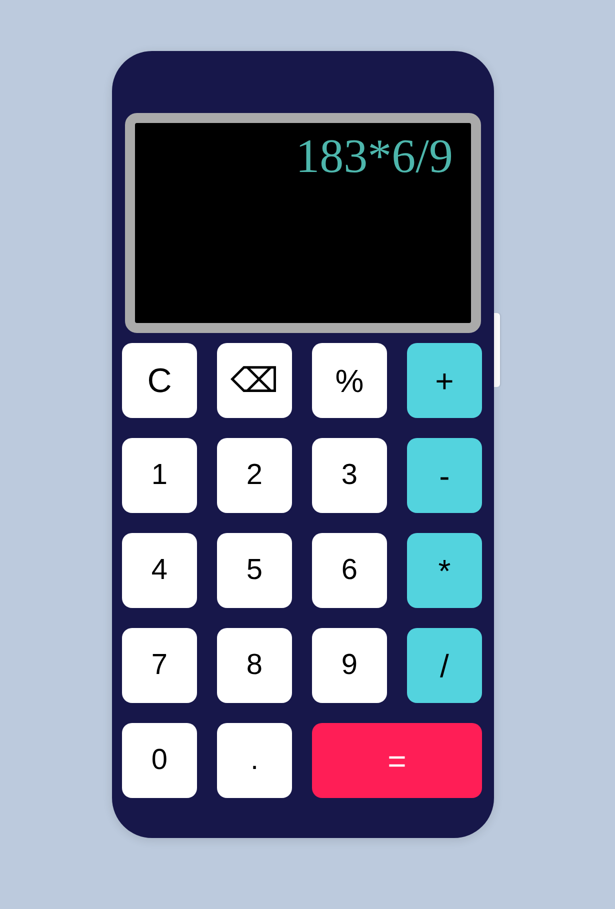 The width and height of the screenshot is (615, 909). Describe the element at coordinates (397, 760) in the screenshot. I see `equals-button: =` at that location.